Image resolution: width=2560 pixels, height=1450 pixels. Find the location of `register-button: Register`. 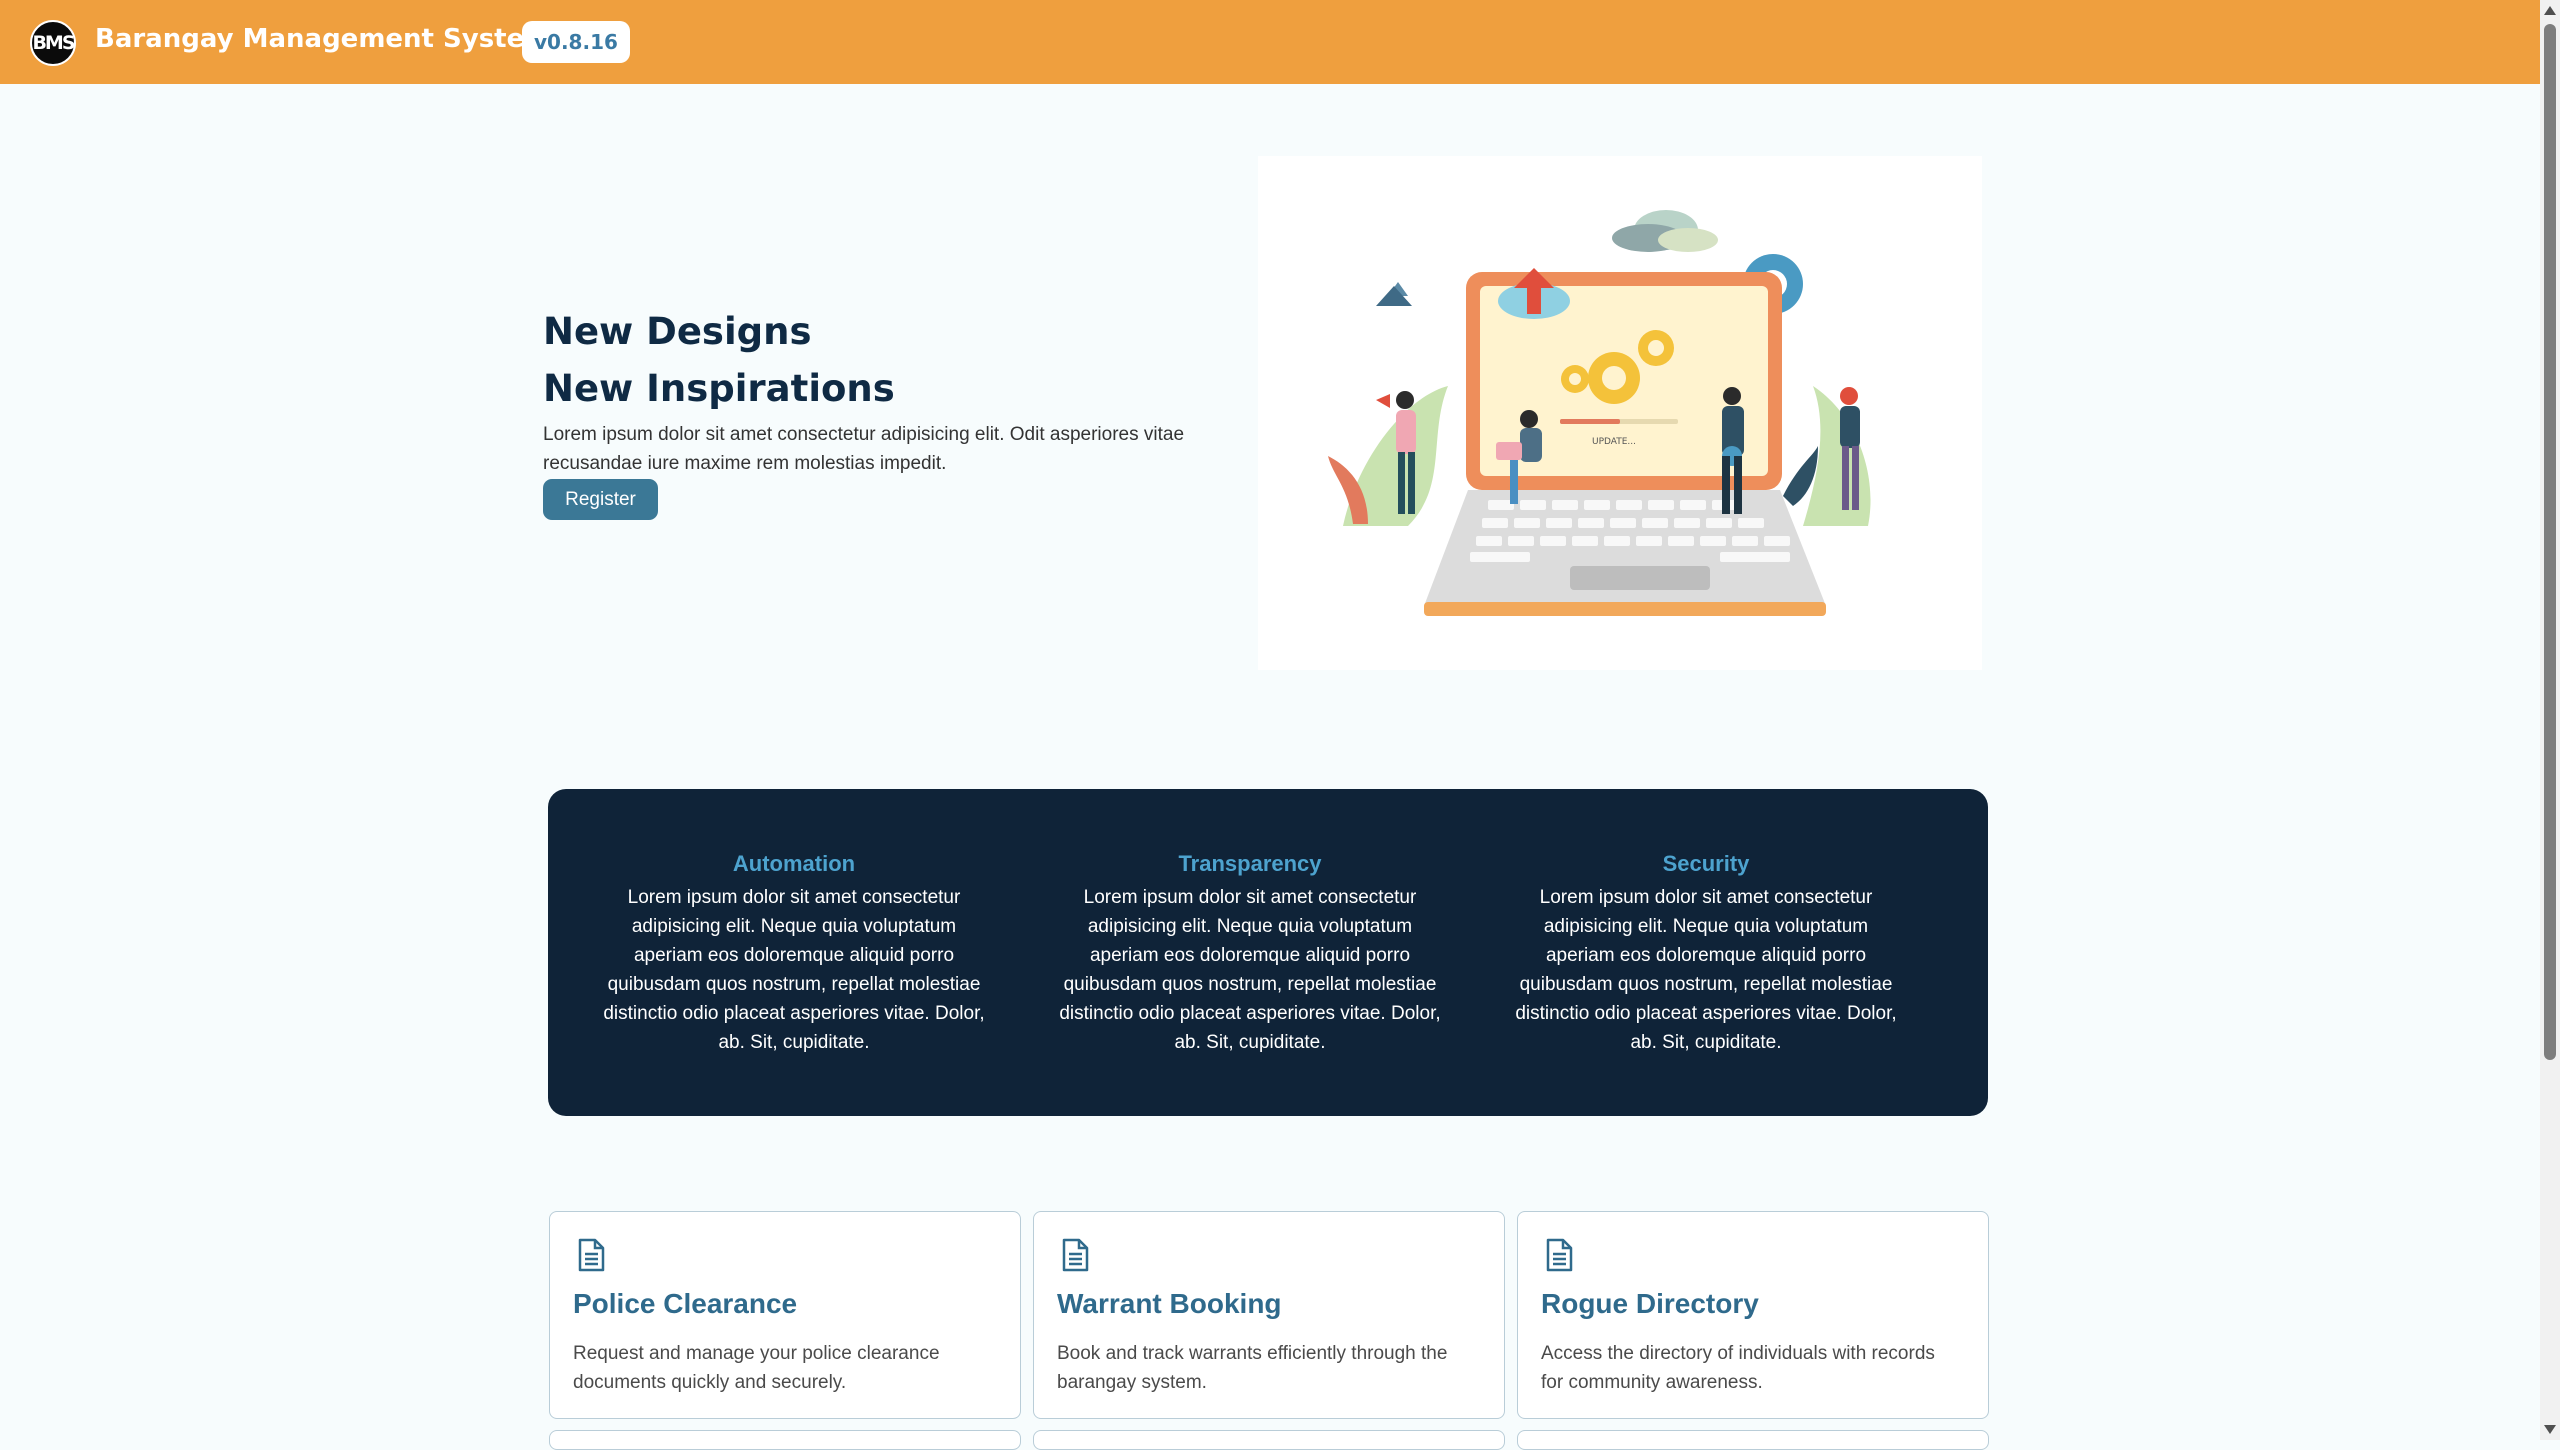

register-button: Register is located at coordinates (600, 499).